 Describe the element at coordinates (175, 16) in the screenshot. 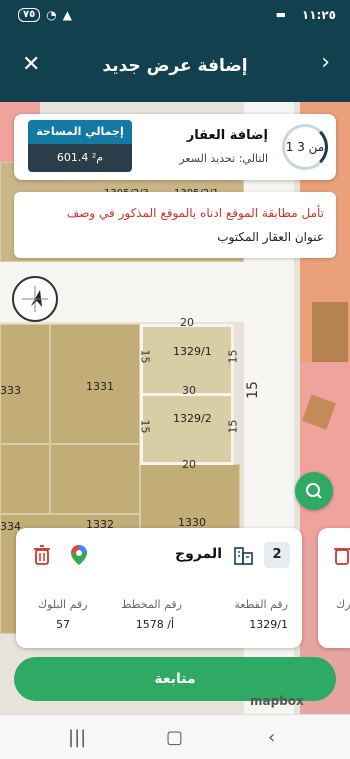

I see `status-bar: ١١:٢٥ ▬ ٧٥ ◔ ▲` at that location.